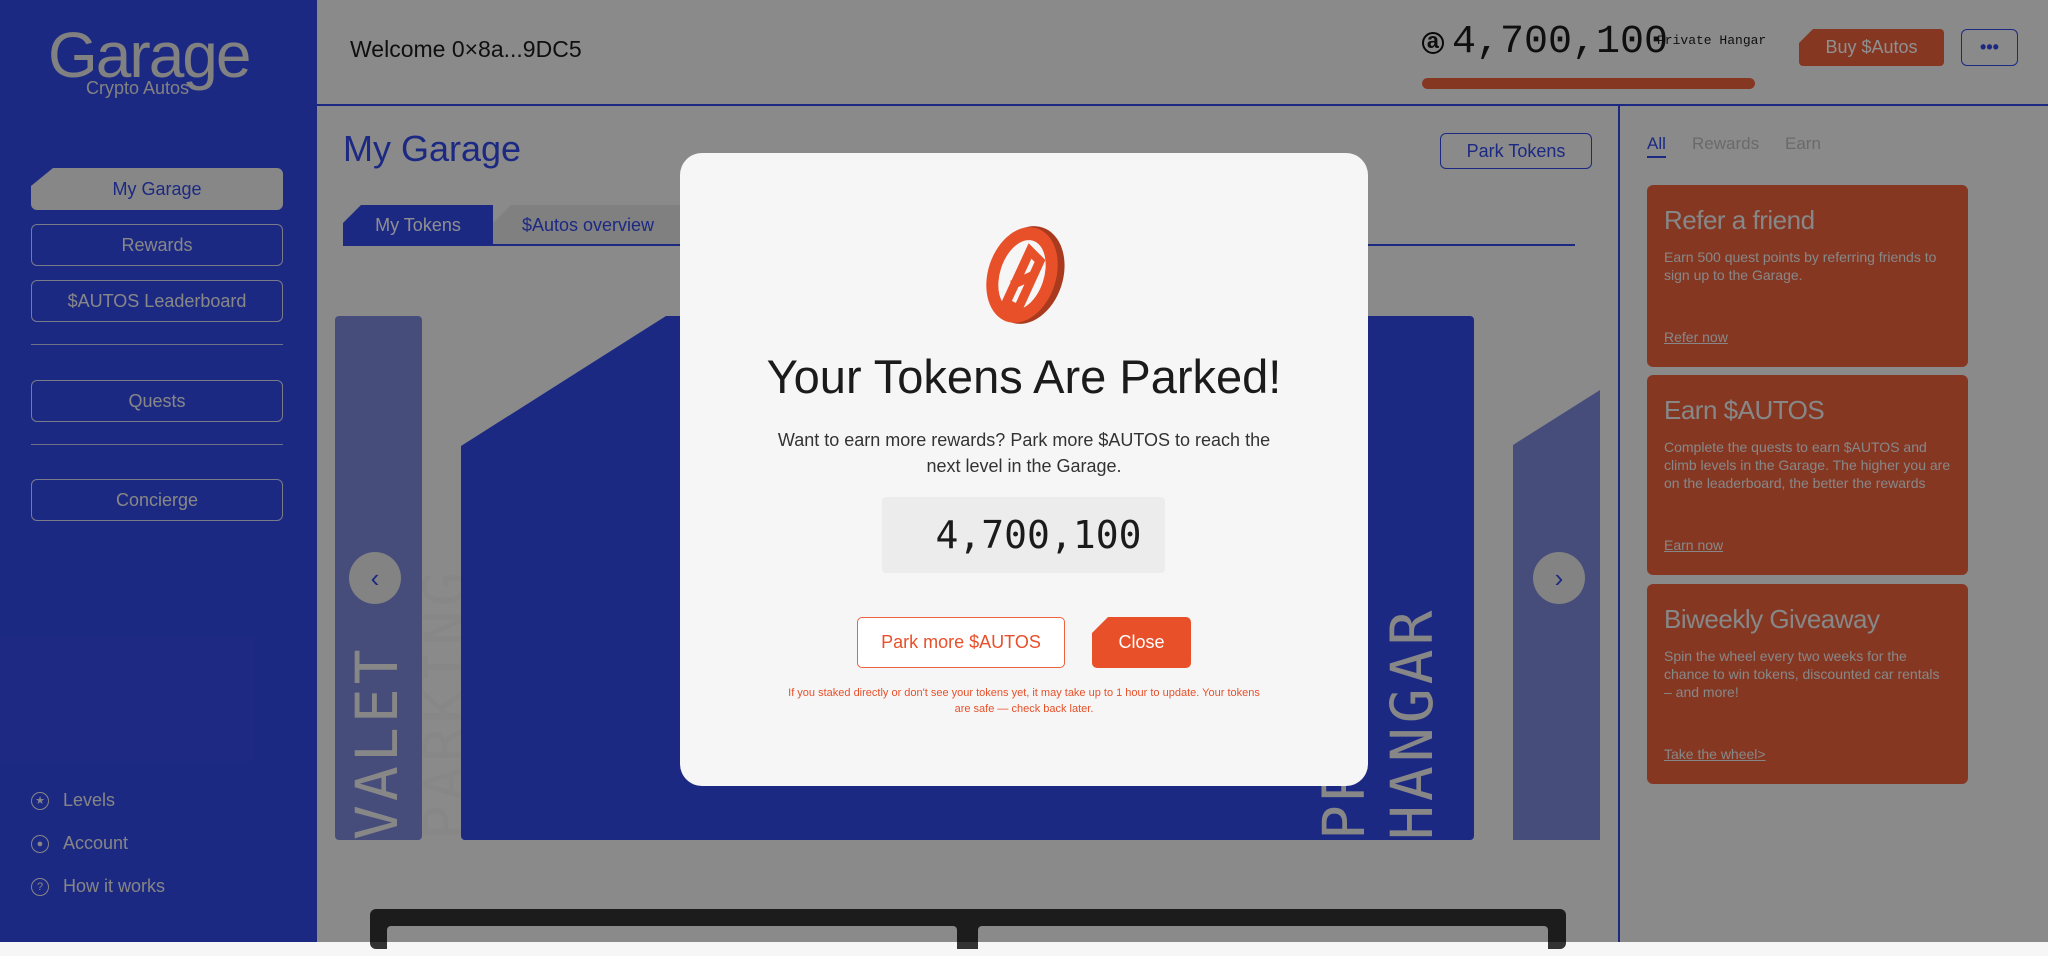  What do you see at coordinates (1024, 376) in the screenshot?
I see `modal-title: Your Tokens Are Parked!` at bounding box center [1024, 376].